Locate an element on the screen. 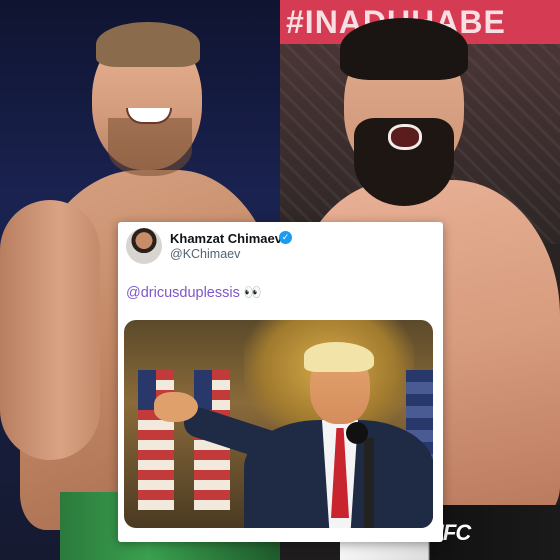 Image resolution: width=560 pixels, height=560 pixels. left-fighter-hair is located at coordinates (148, 44).